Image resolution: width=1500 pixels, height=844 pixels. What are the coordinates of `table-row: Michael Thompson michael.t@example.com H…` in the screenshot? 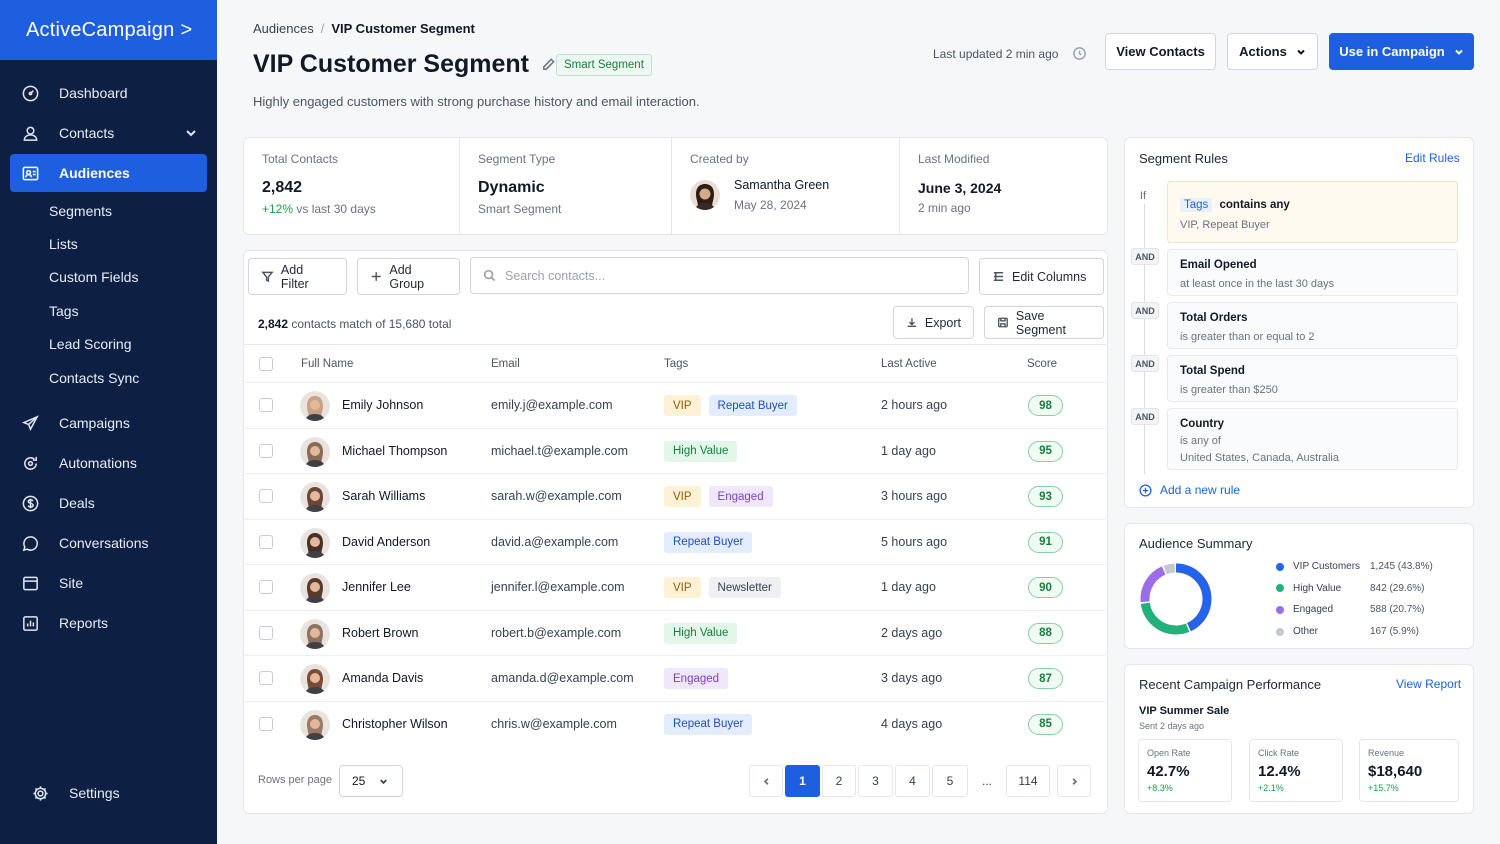 It's located at (675, 450).